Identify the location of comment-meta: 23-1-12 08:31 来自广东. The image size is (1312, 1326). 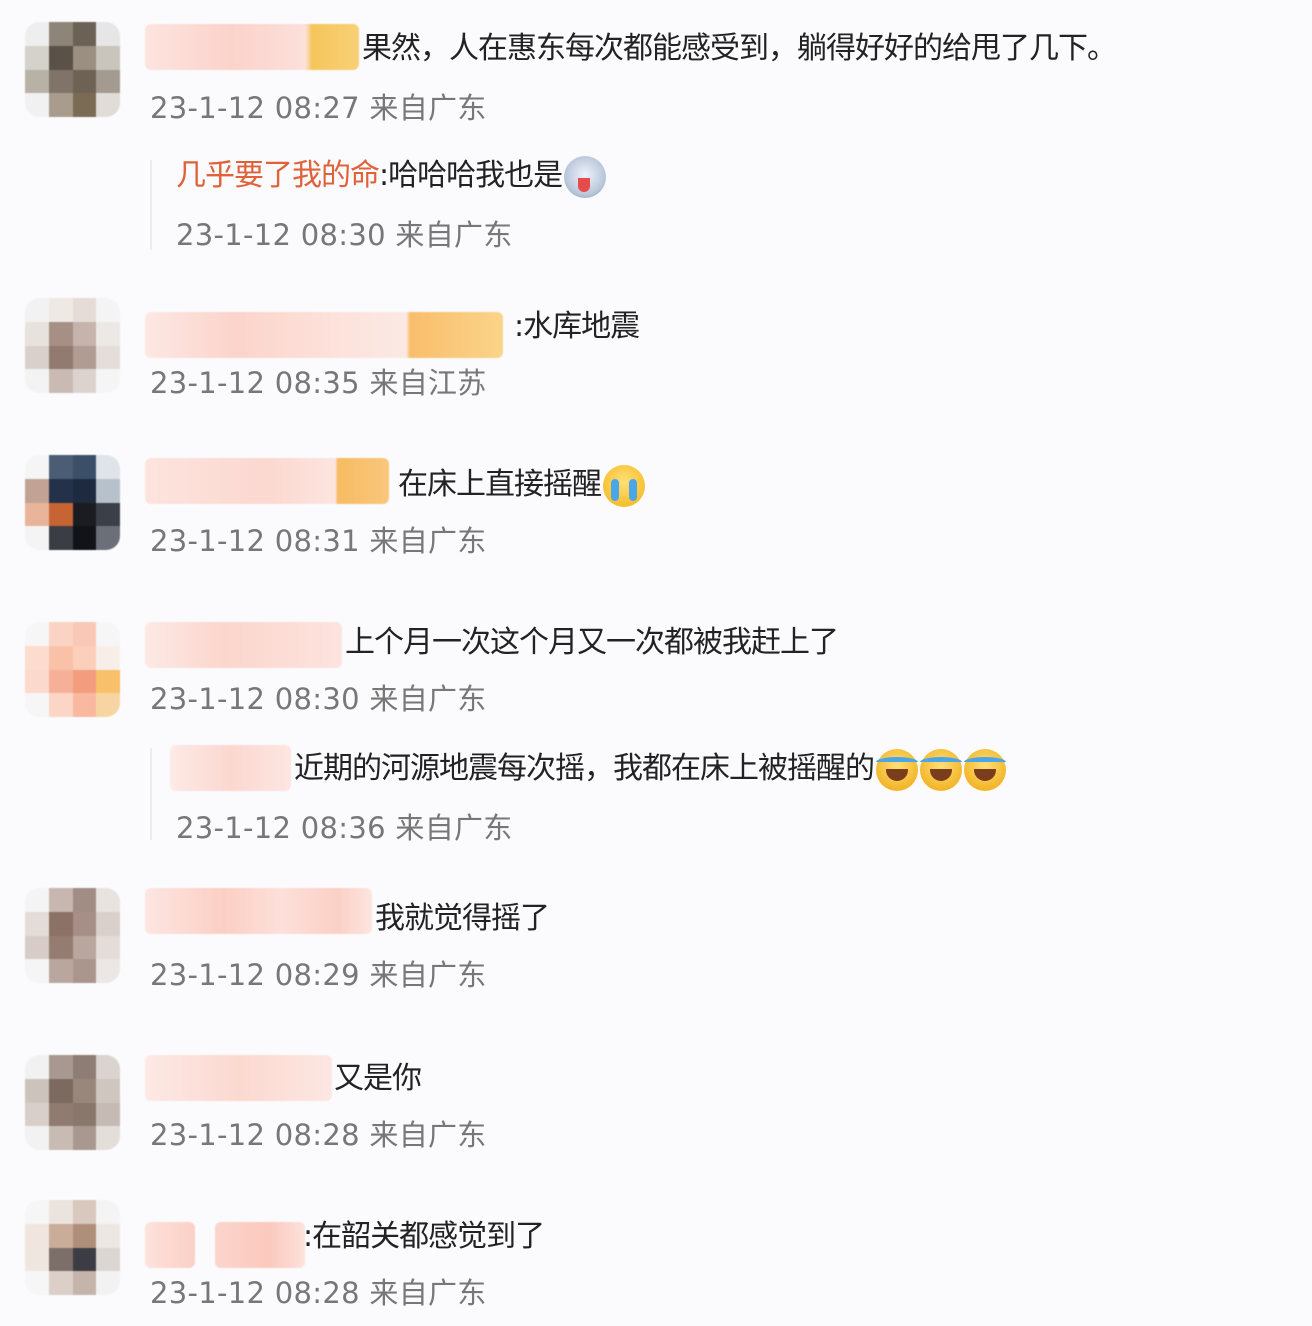
(318, 541).